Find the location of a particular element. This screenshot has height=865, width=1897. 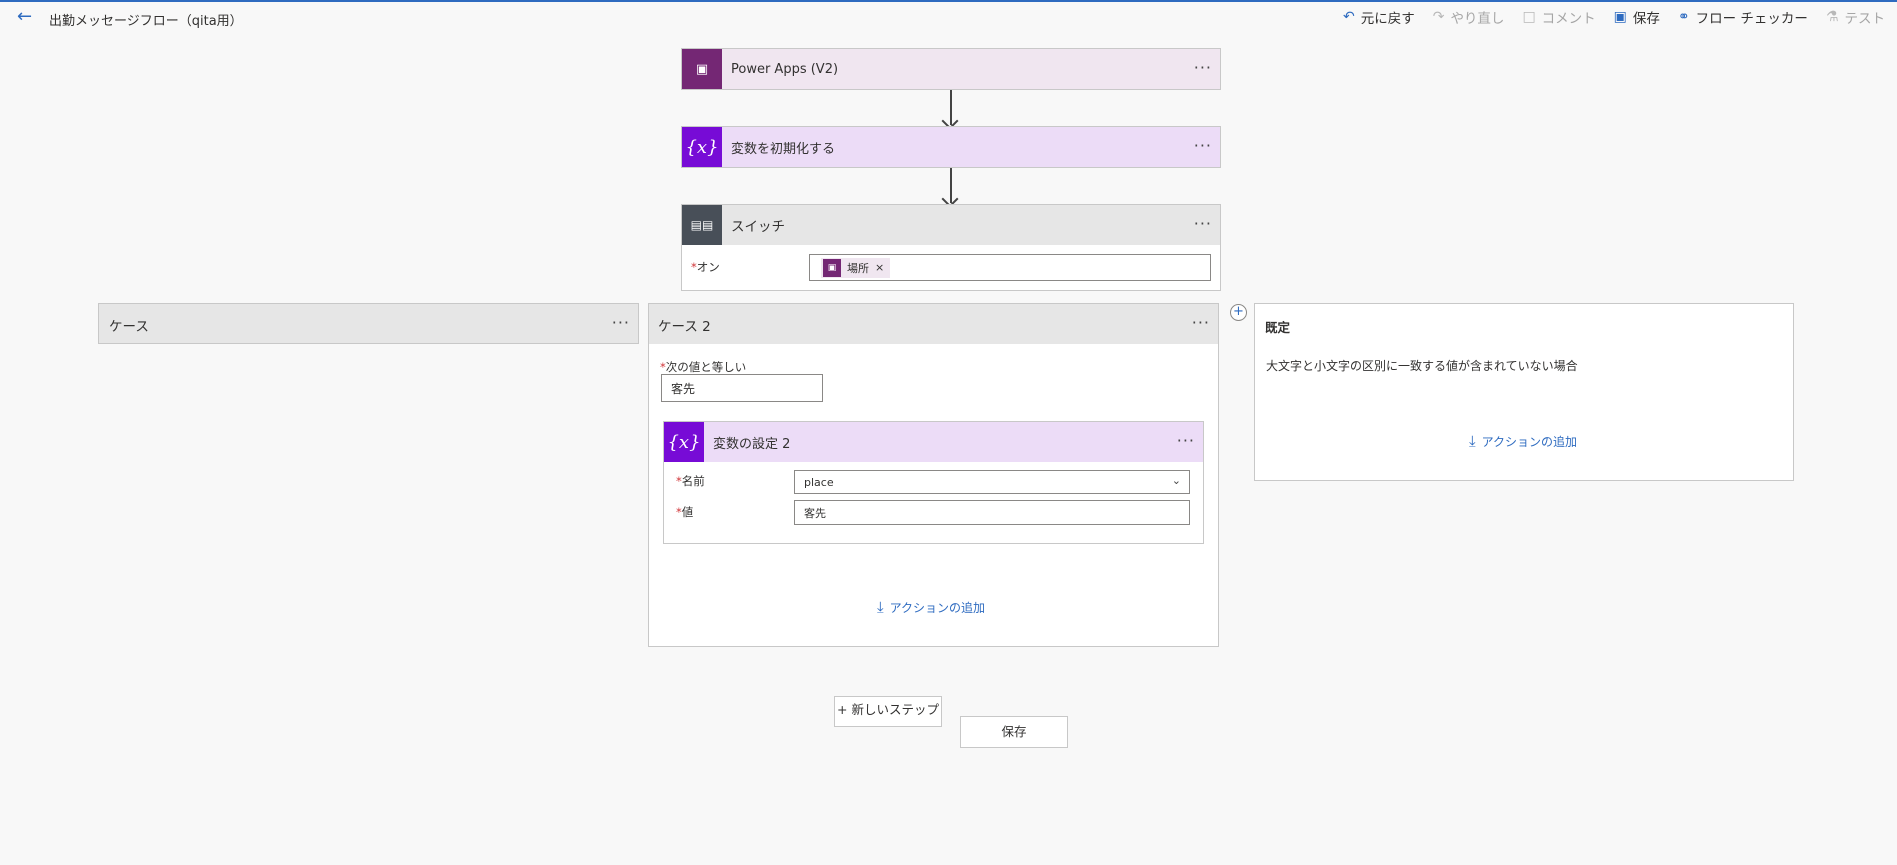

test-button: ⚗ テスト is located at coordinates (1855, 17).